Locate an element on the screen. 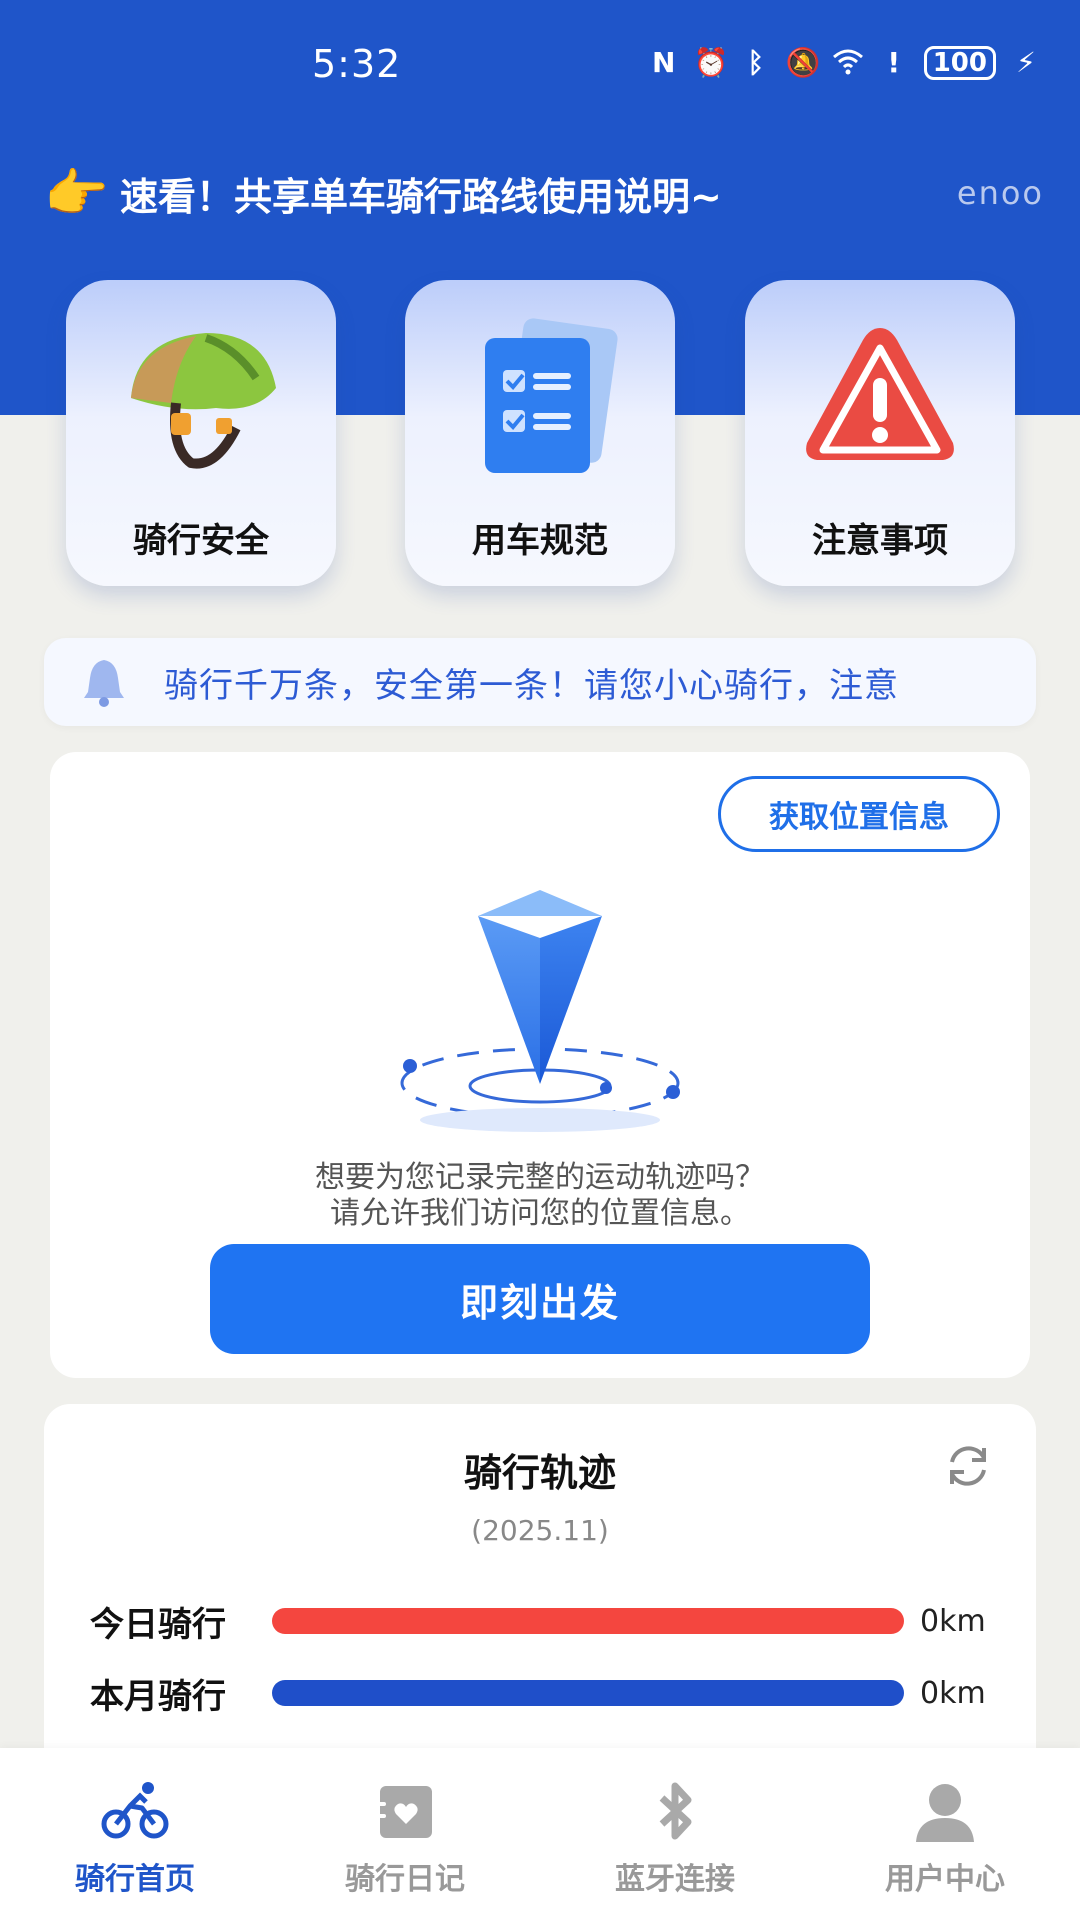 Image resolution: width=1080 pixels, height=1920 pixels. bottom-navigation: 骑行首页 骑行日记 蓝牙连接 用户中心 is located at coordinates (540, 1834).